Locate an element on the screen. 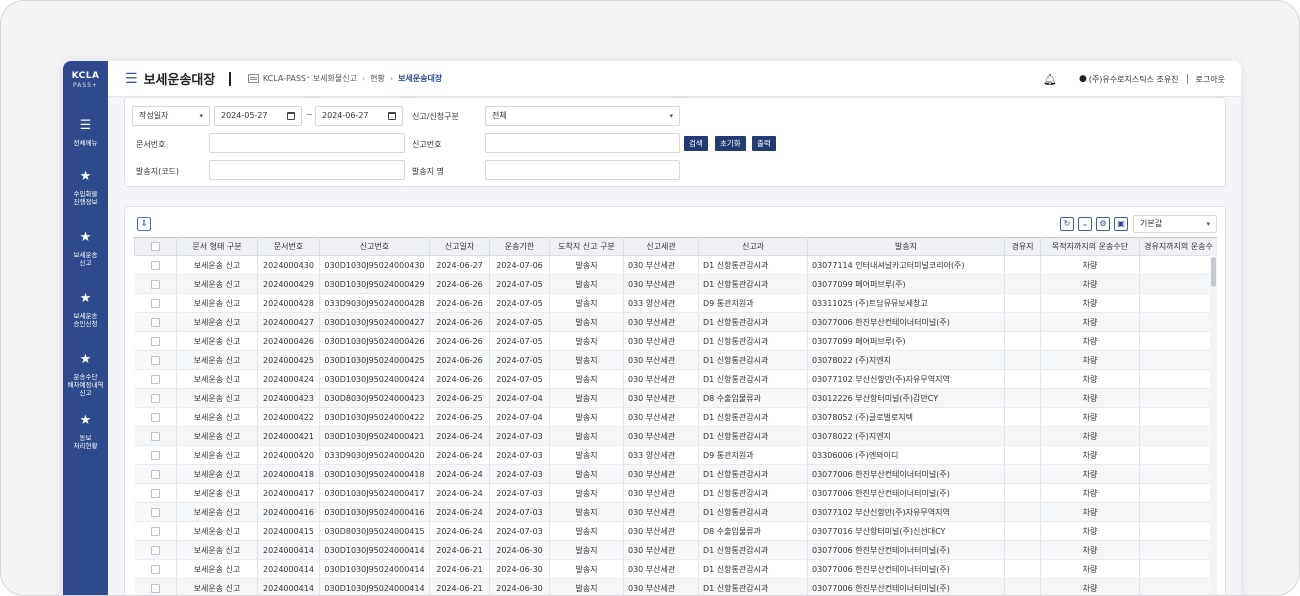 The image size is (1300, 596). chevron-down-icon: ⌄ is located at coordinates (1085, 224).